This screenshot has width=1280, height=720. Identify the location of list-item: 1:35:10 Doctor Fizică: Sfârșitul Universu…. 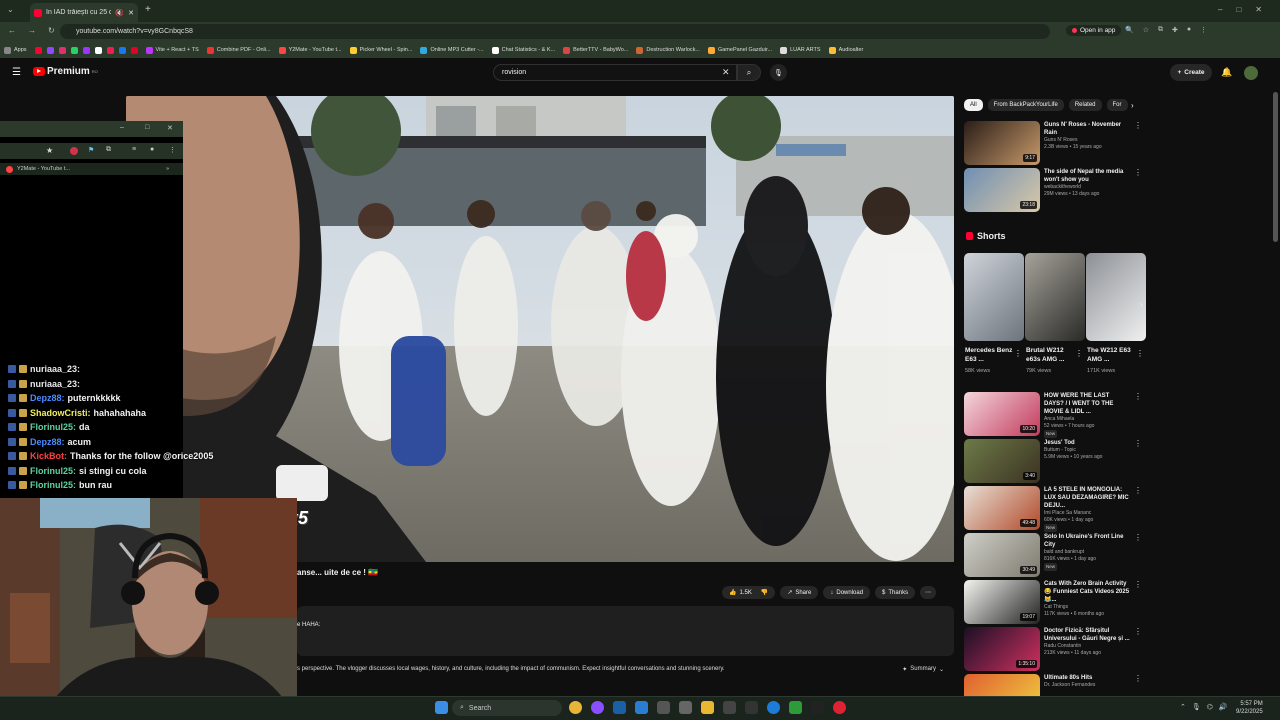
(1053, 649).